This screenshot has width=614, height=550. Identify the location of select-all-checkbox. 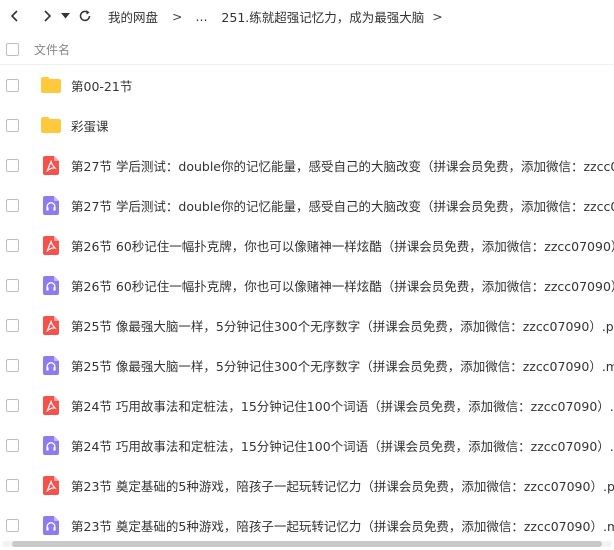
(12, 49).